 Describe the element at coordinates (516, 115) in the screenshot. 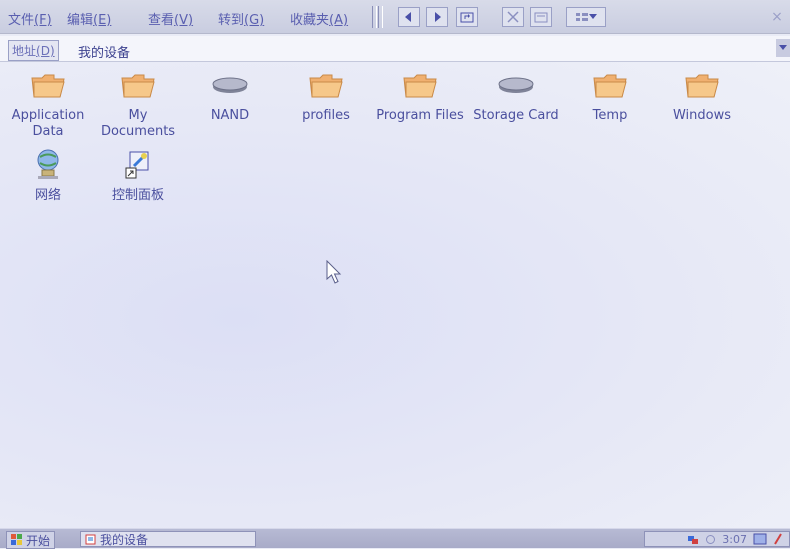

I see `item-label: Storage Card` at that location.